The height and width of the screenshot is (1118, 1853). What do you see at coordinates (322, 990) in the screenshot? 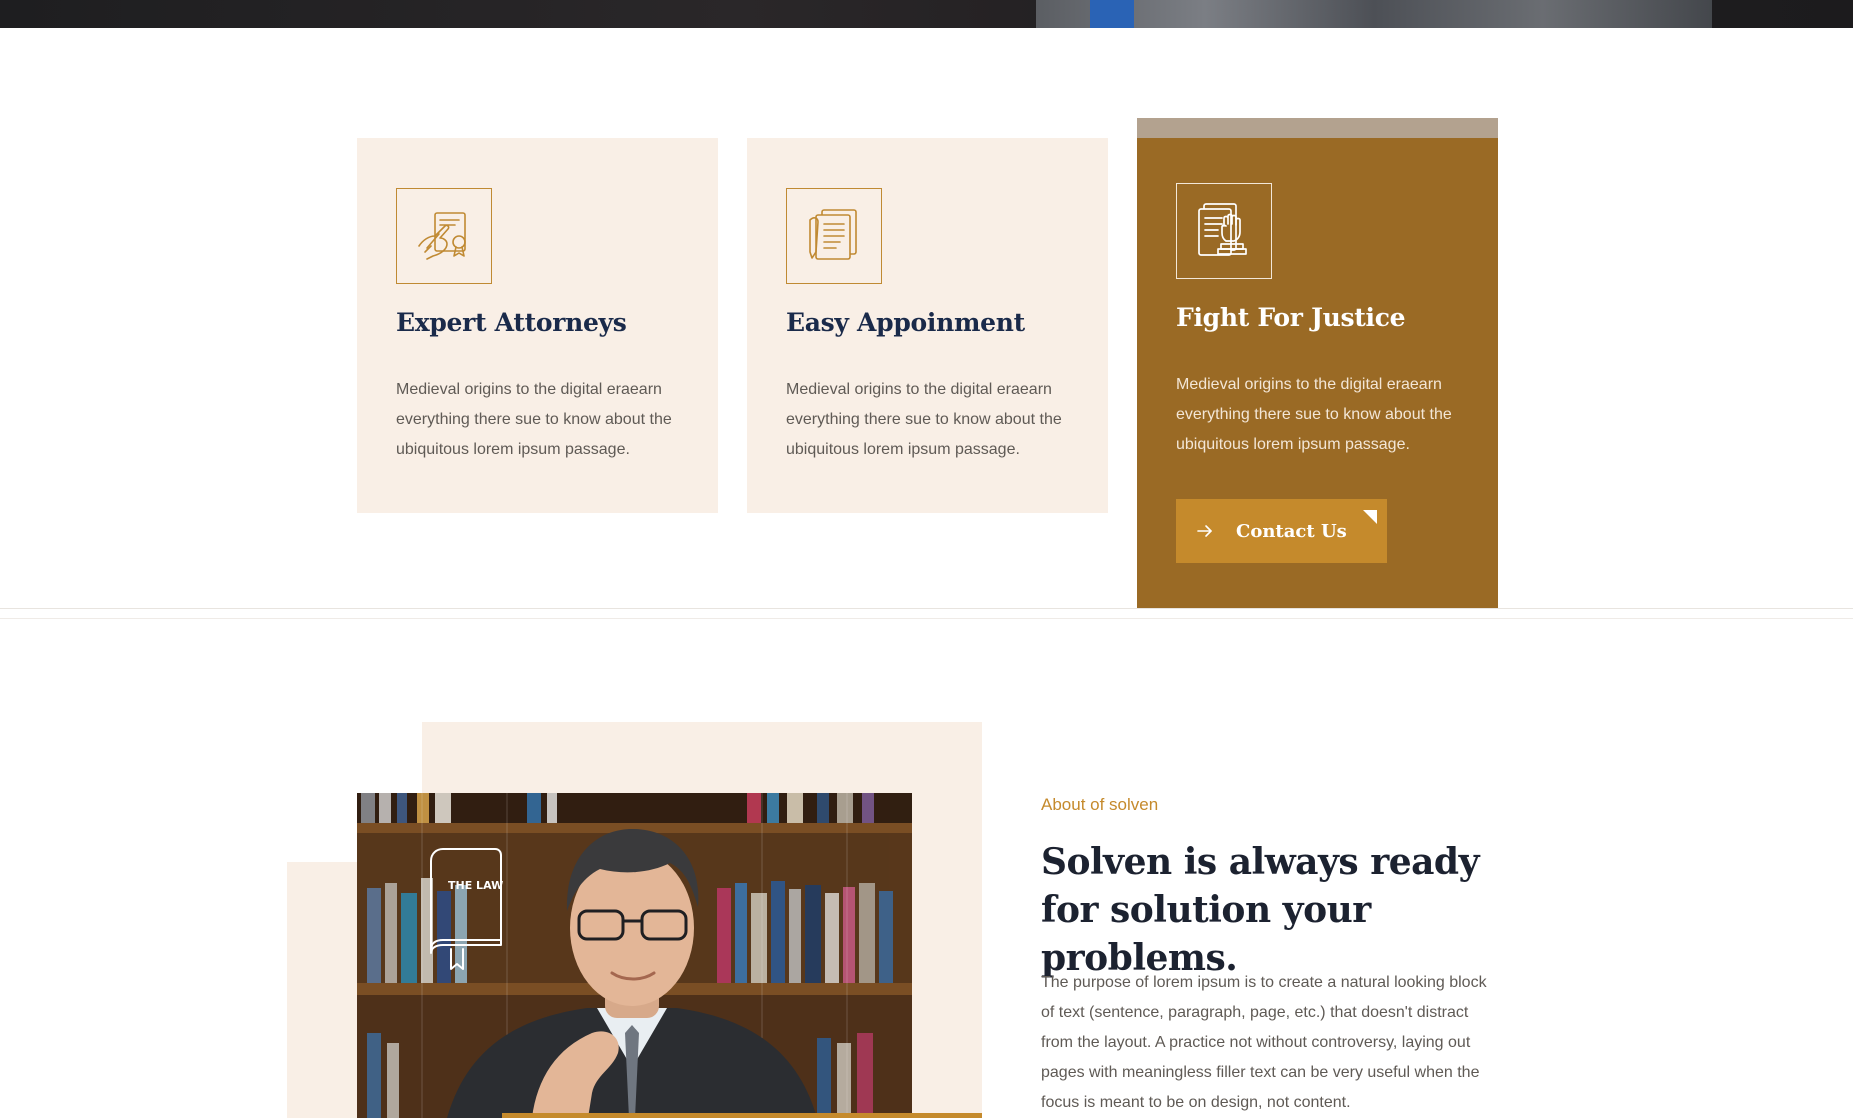
I see `about-image-backdrop-left` at bounding box center [322, 990].